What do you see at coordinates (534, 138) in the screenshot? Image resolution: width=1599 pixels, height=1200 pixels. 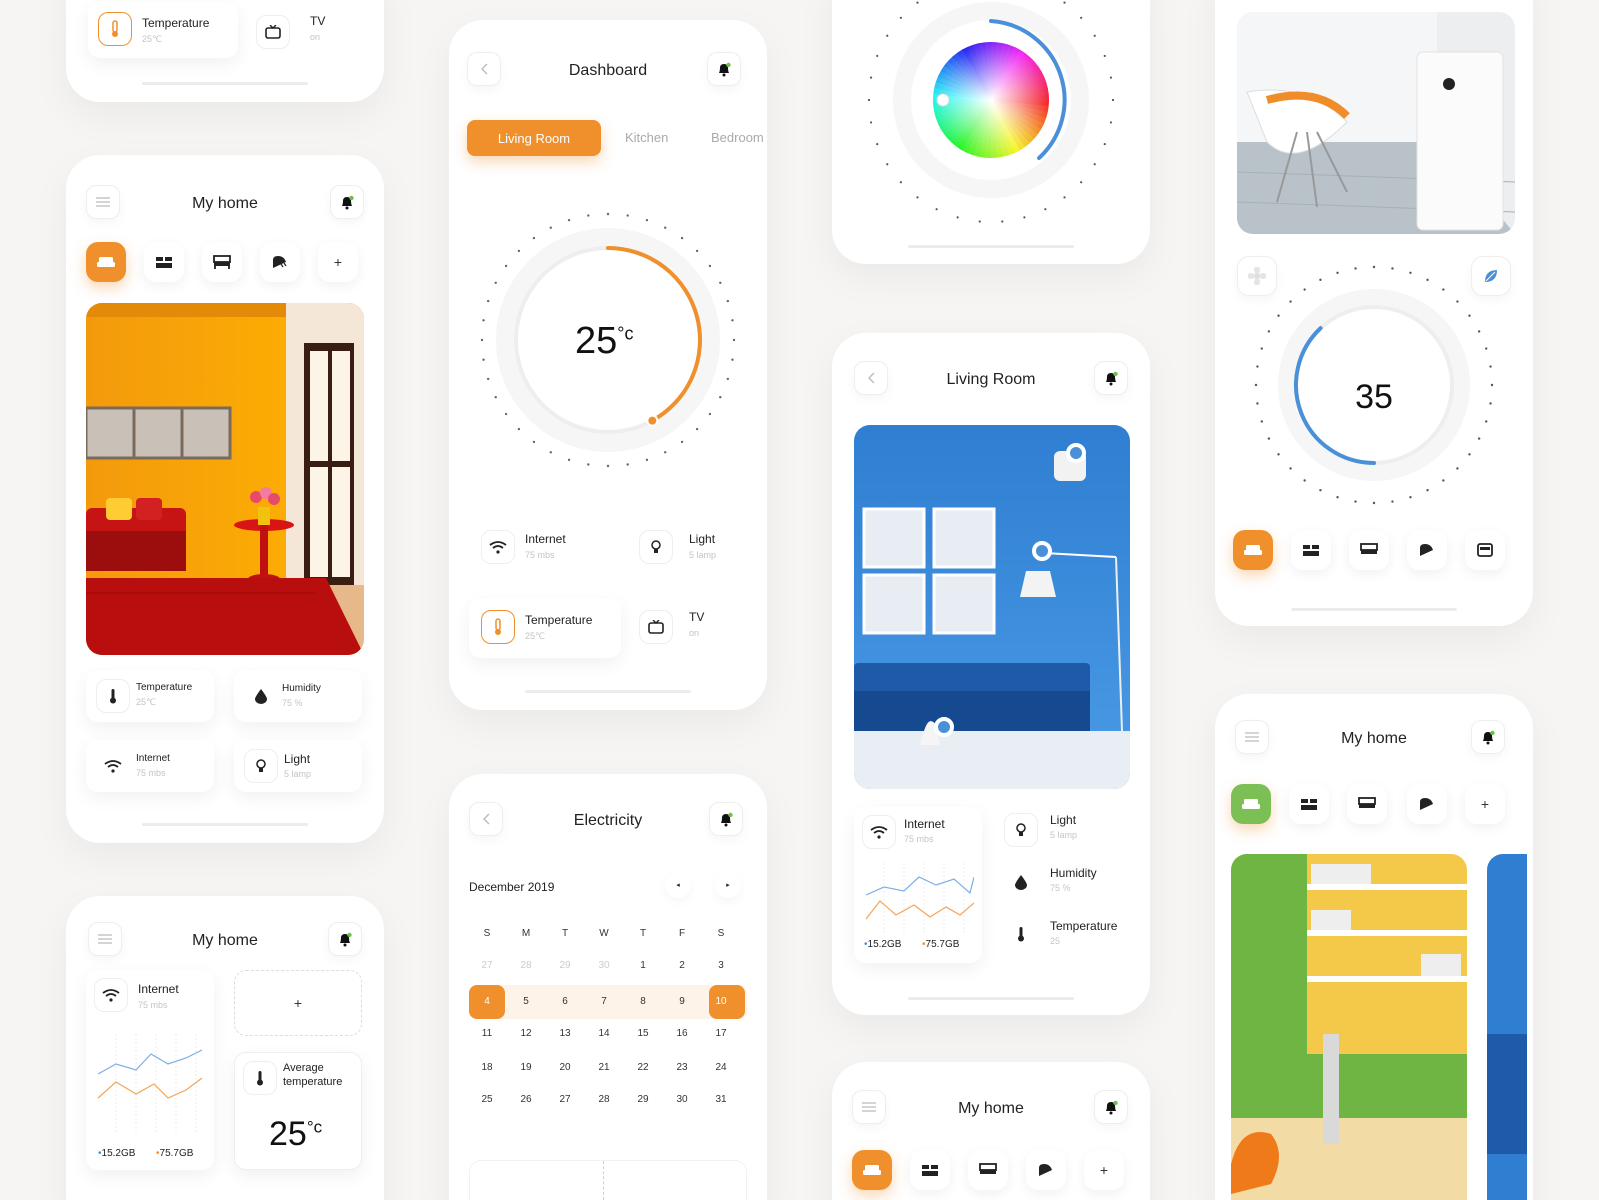 I see `tab-living-room: Living Room` at bounding box center [534, 138].